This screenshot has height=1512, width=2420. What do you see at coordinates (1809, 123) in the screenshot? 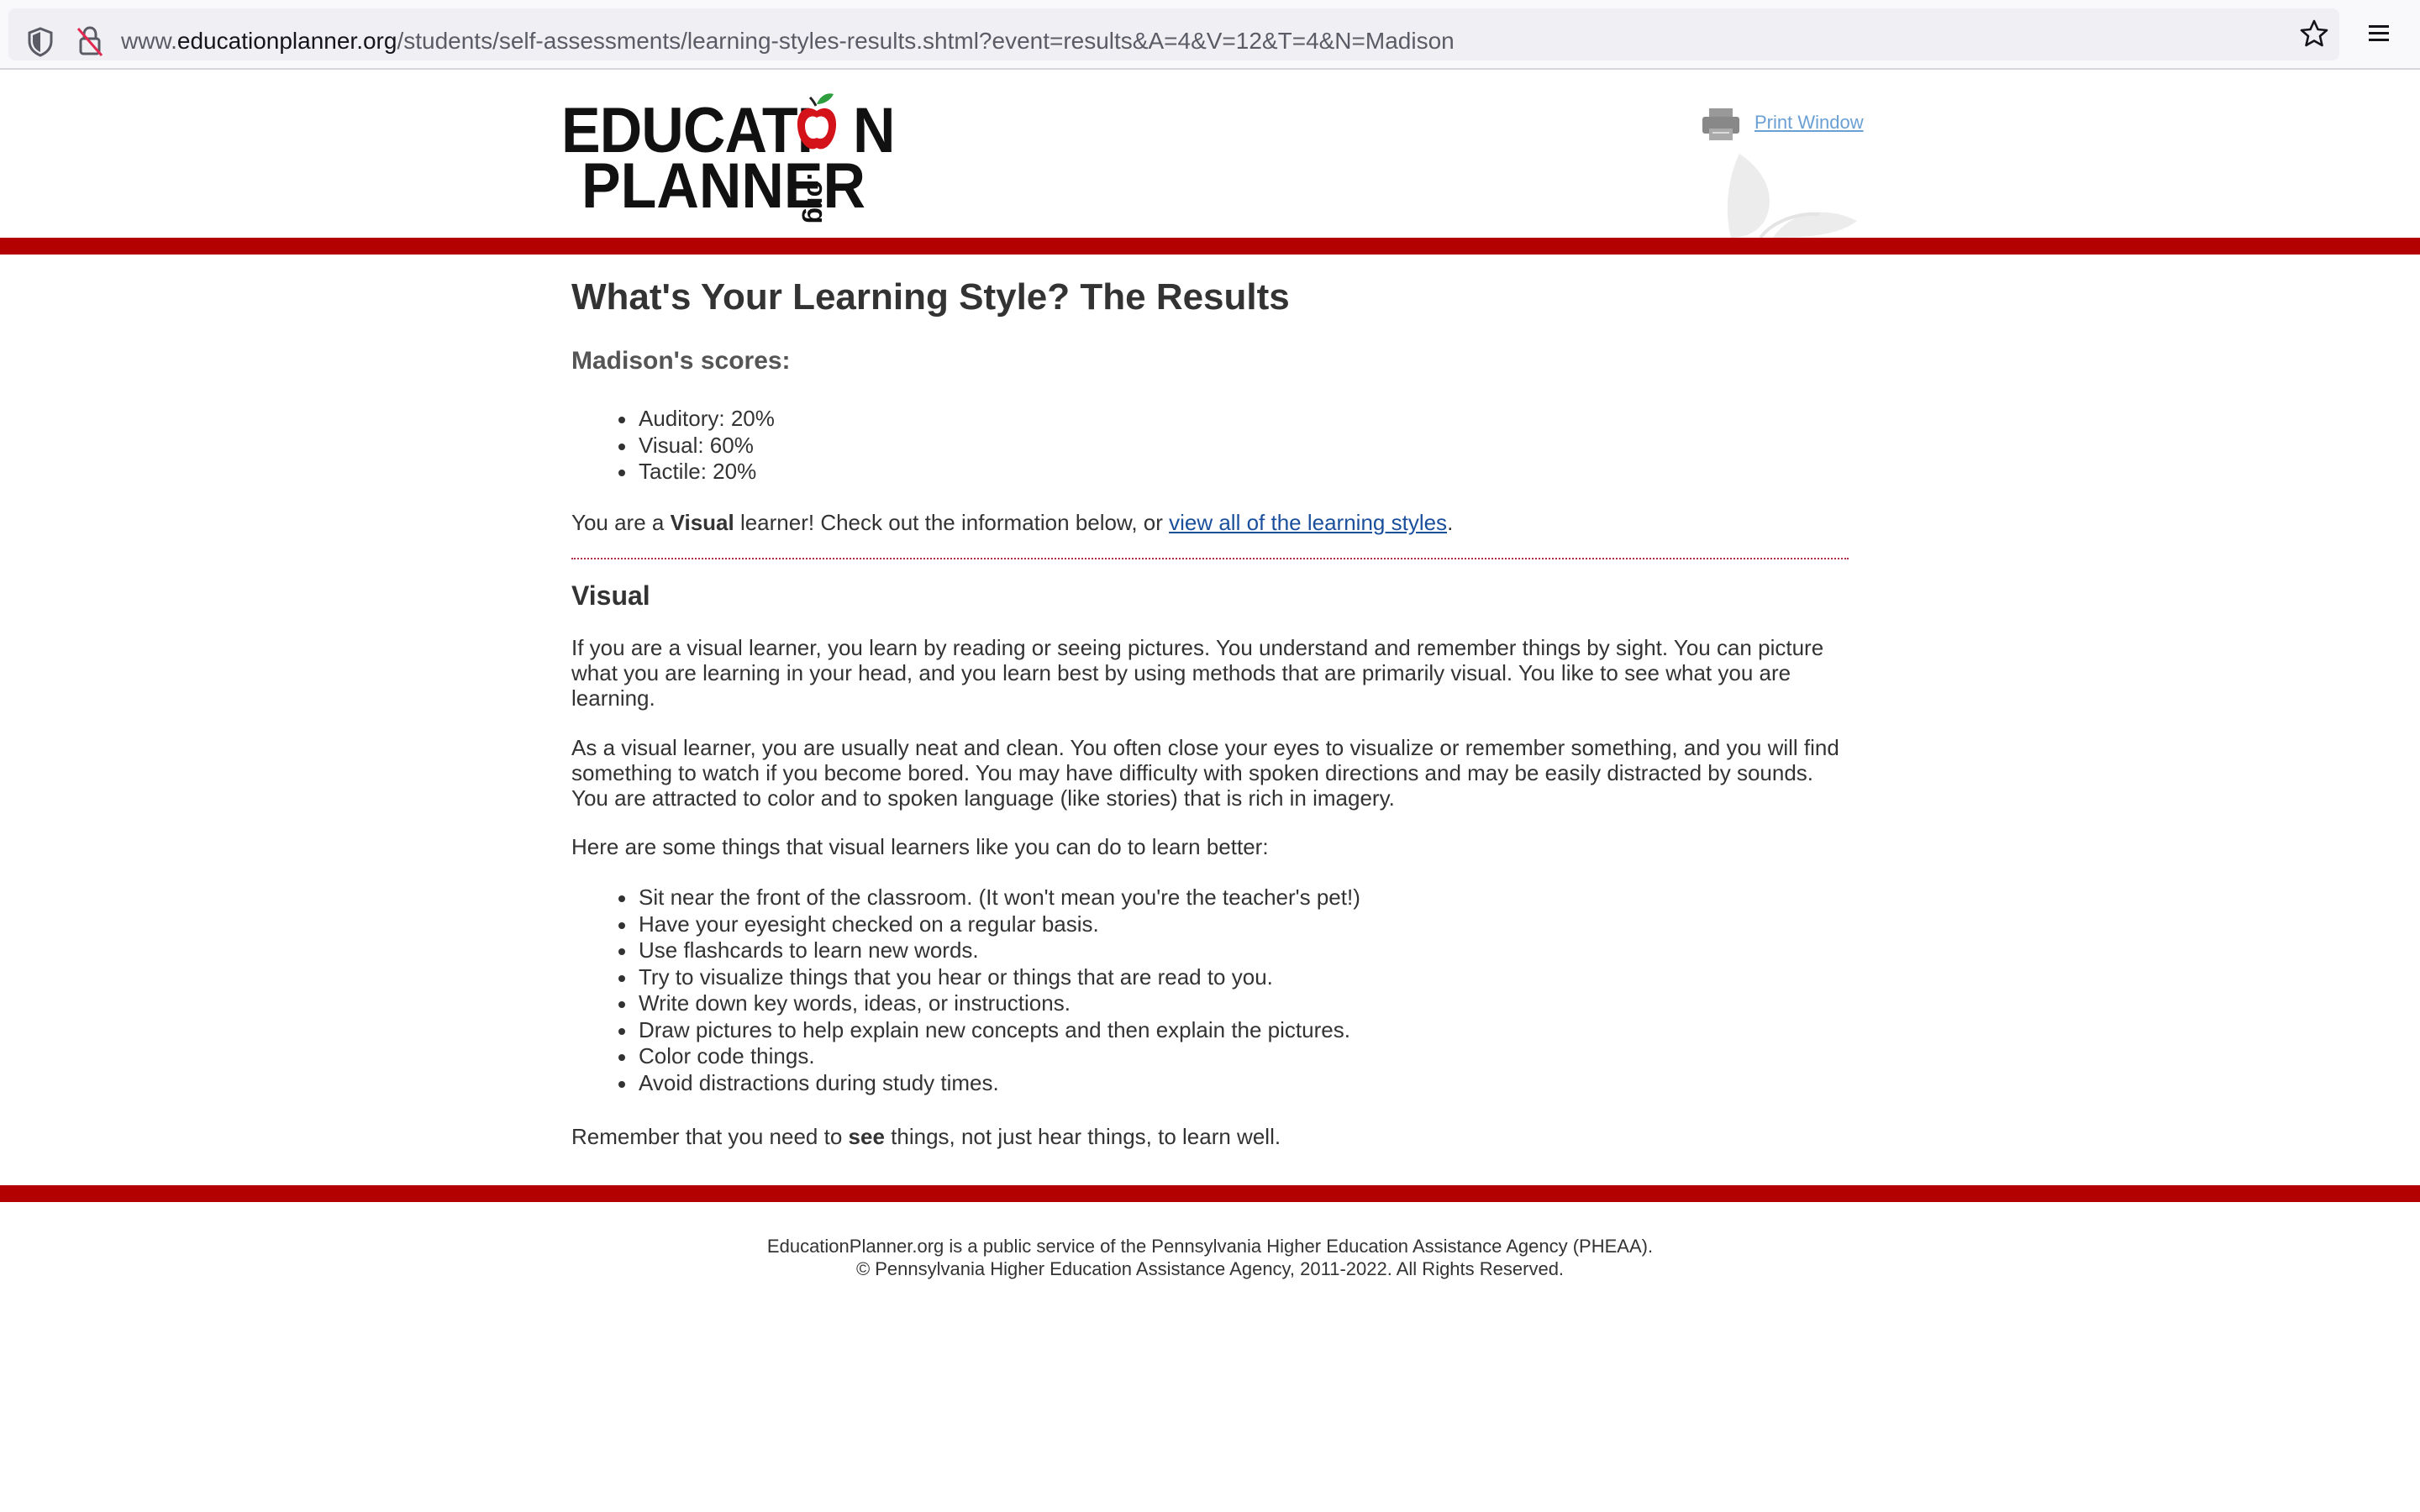
I see `print-window-link: Print Window` at bounding box center [1809, 123].